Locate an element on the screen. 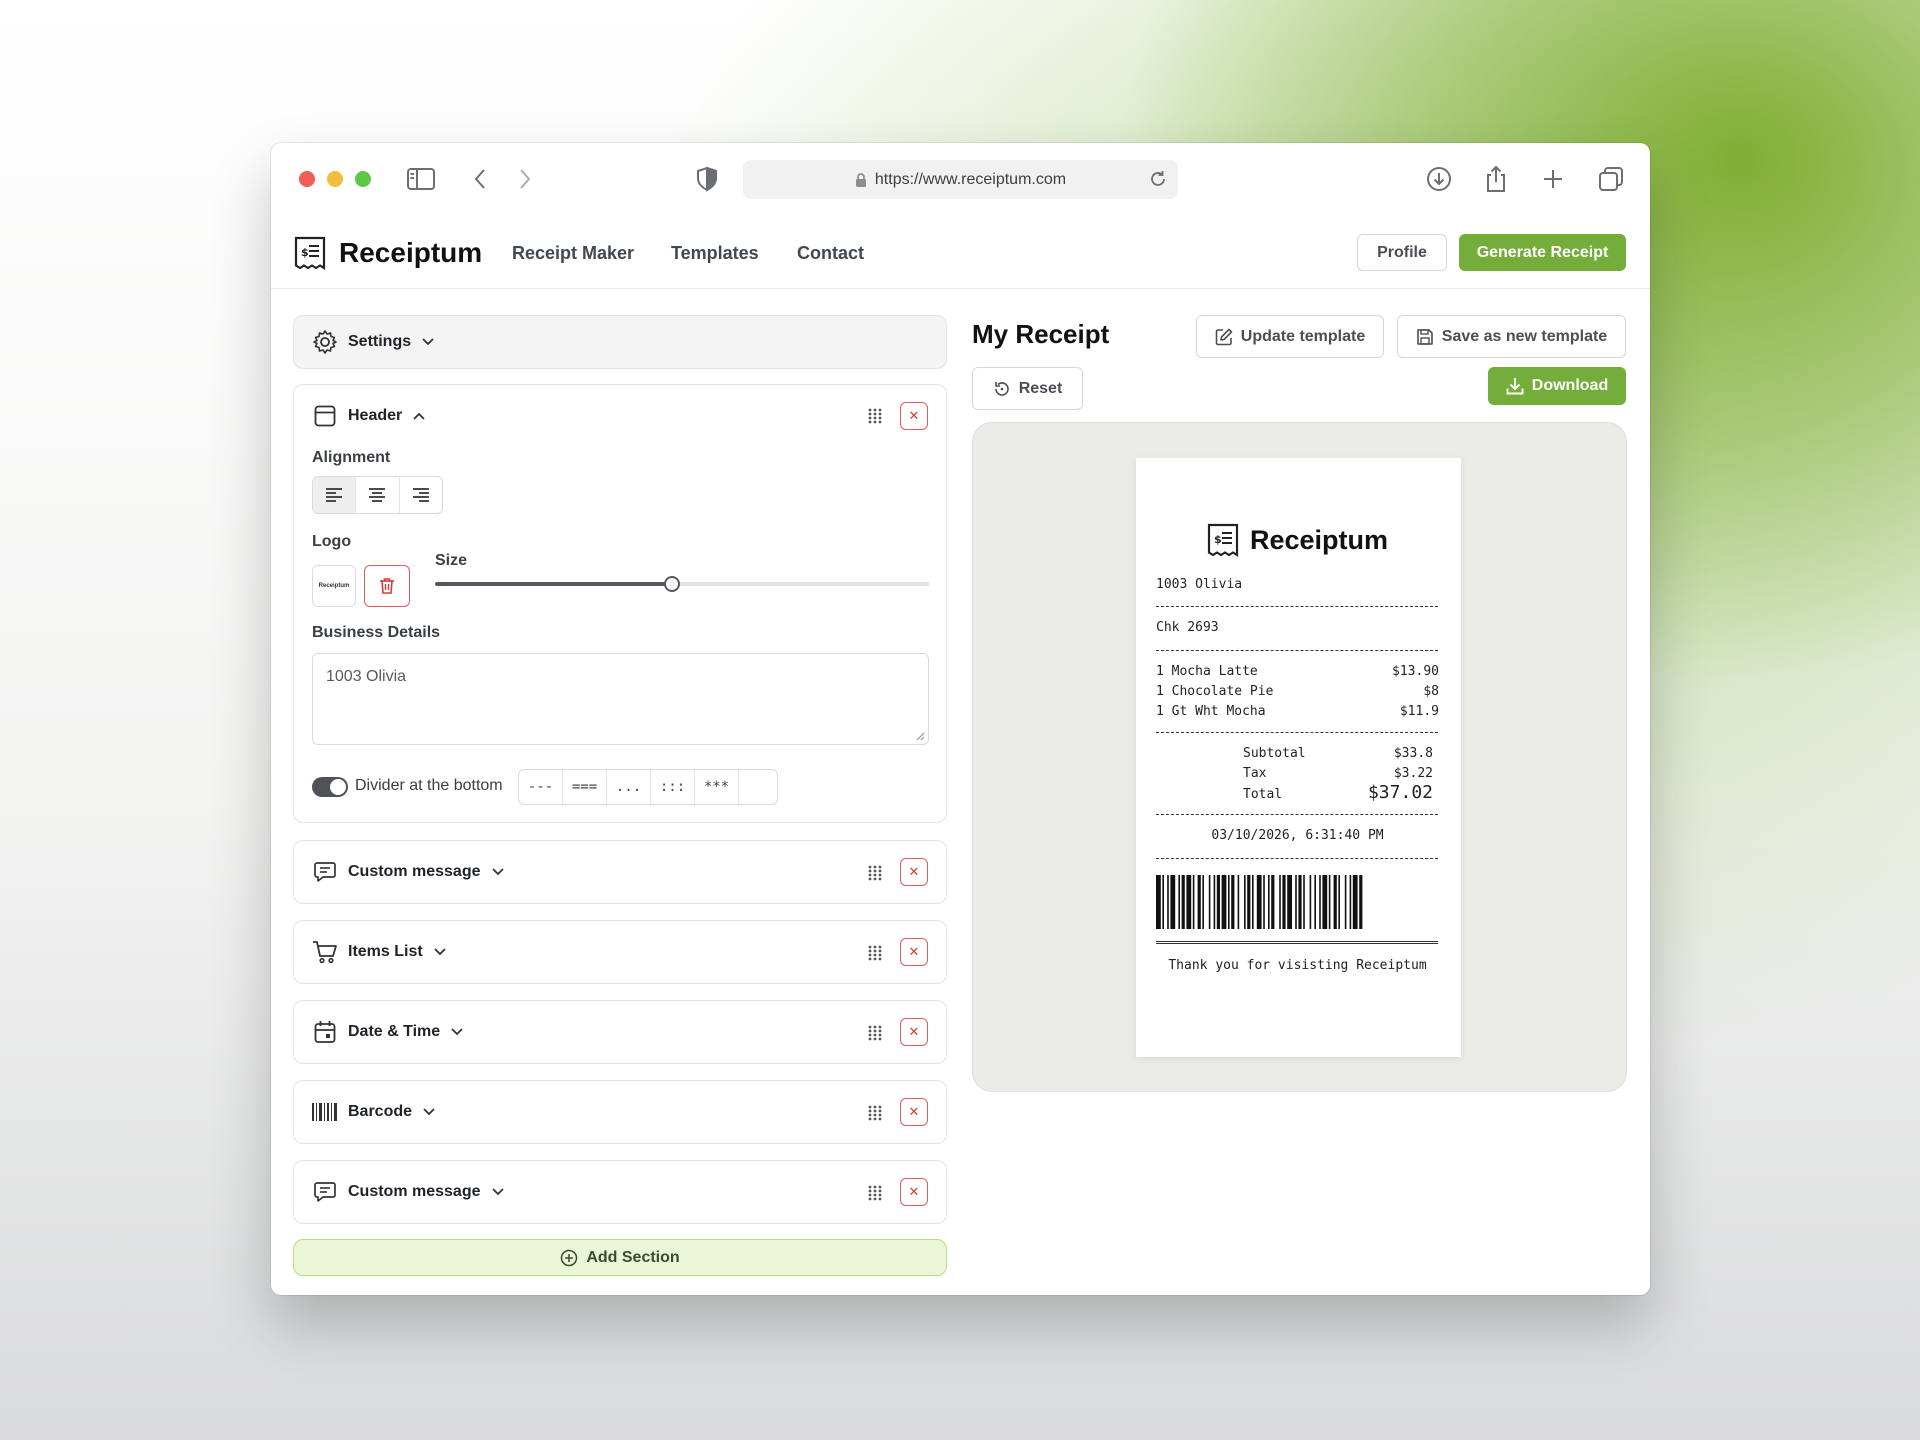 The height and width of the screenshot is (1440, 1920). cart-icon is located at coordinates (325, 952).